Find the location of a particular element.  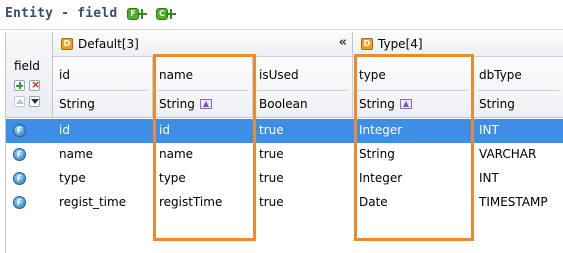

column-name: id is located at coordinates (64, 75).